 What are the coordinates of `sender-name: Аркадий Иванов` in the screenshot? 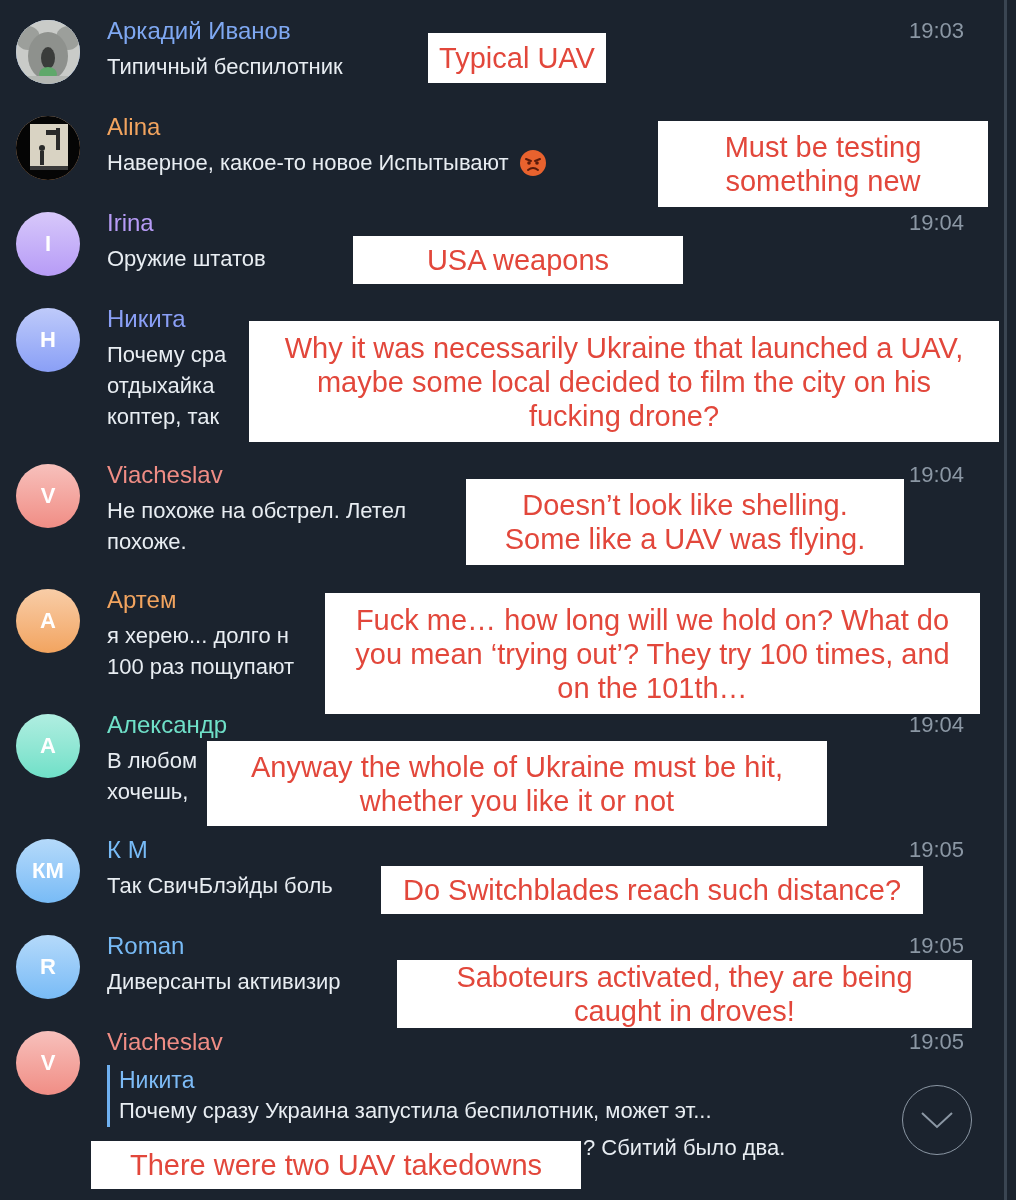 It's located at (199, 31).